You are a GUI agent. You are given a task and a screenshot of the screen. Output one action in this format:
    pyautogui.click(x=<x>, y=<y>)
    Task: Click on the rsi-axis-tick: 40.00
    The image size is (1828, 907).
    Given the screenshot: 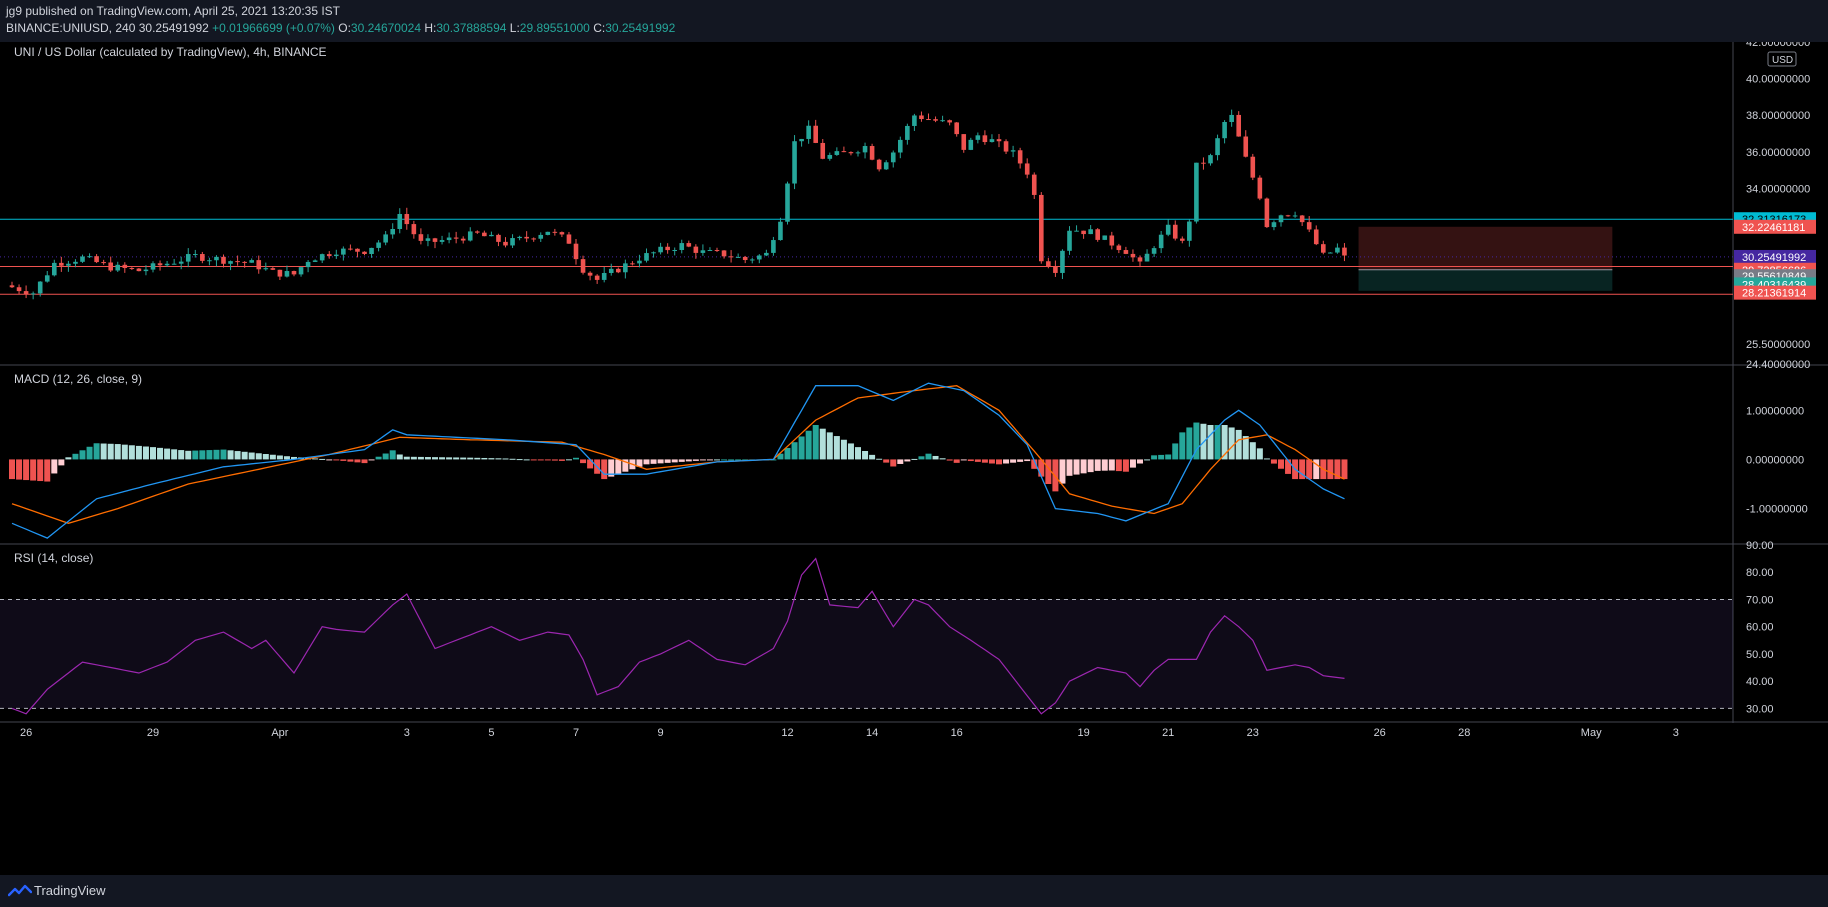 What is the action you would take?
    pyautogui.click(x=1760, y=682)
    